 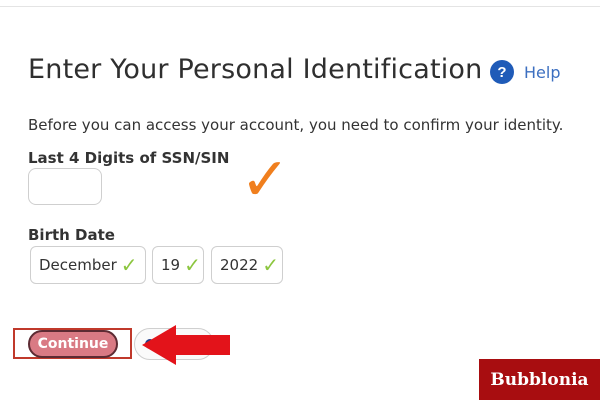 I want to click on birth-year-select: 2022 ✓, so click(x=247, y=265).